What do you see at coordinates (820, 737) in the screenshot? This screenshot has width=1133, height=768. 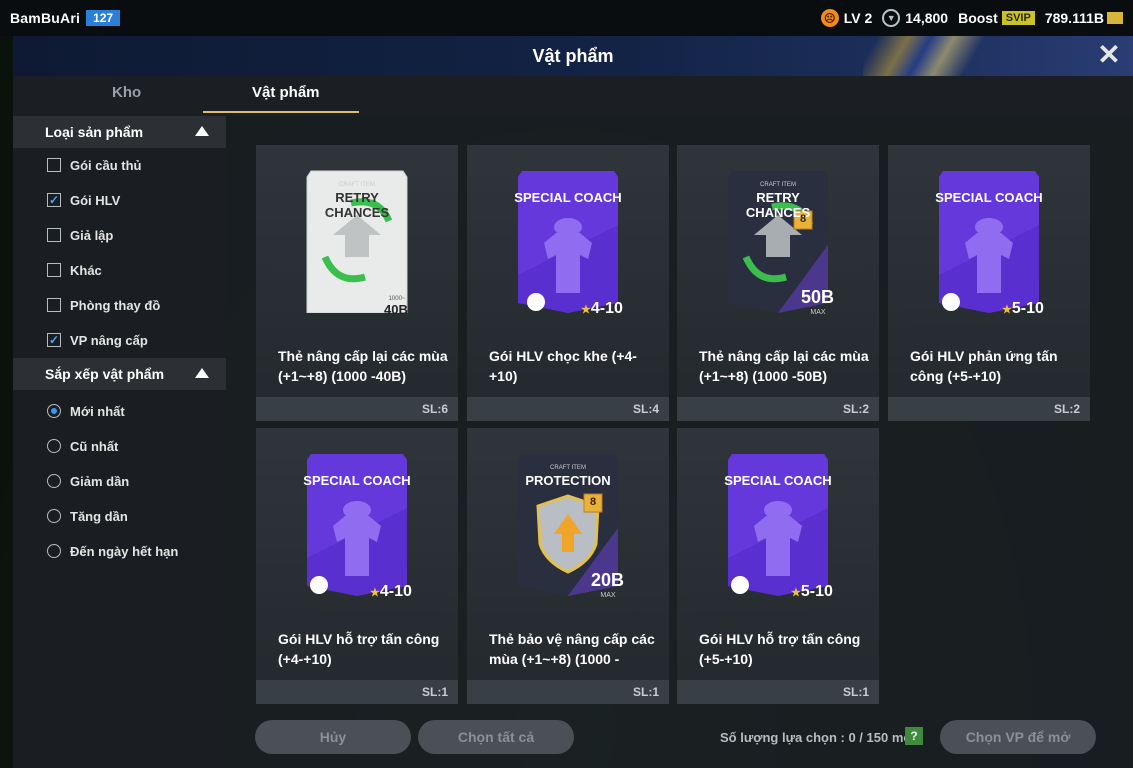 I see `selection-count: Số lượng lựa chọn : 0 / 150 món` at bounding box center [820, 737].